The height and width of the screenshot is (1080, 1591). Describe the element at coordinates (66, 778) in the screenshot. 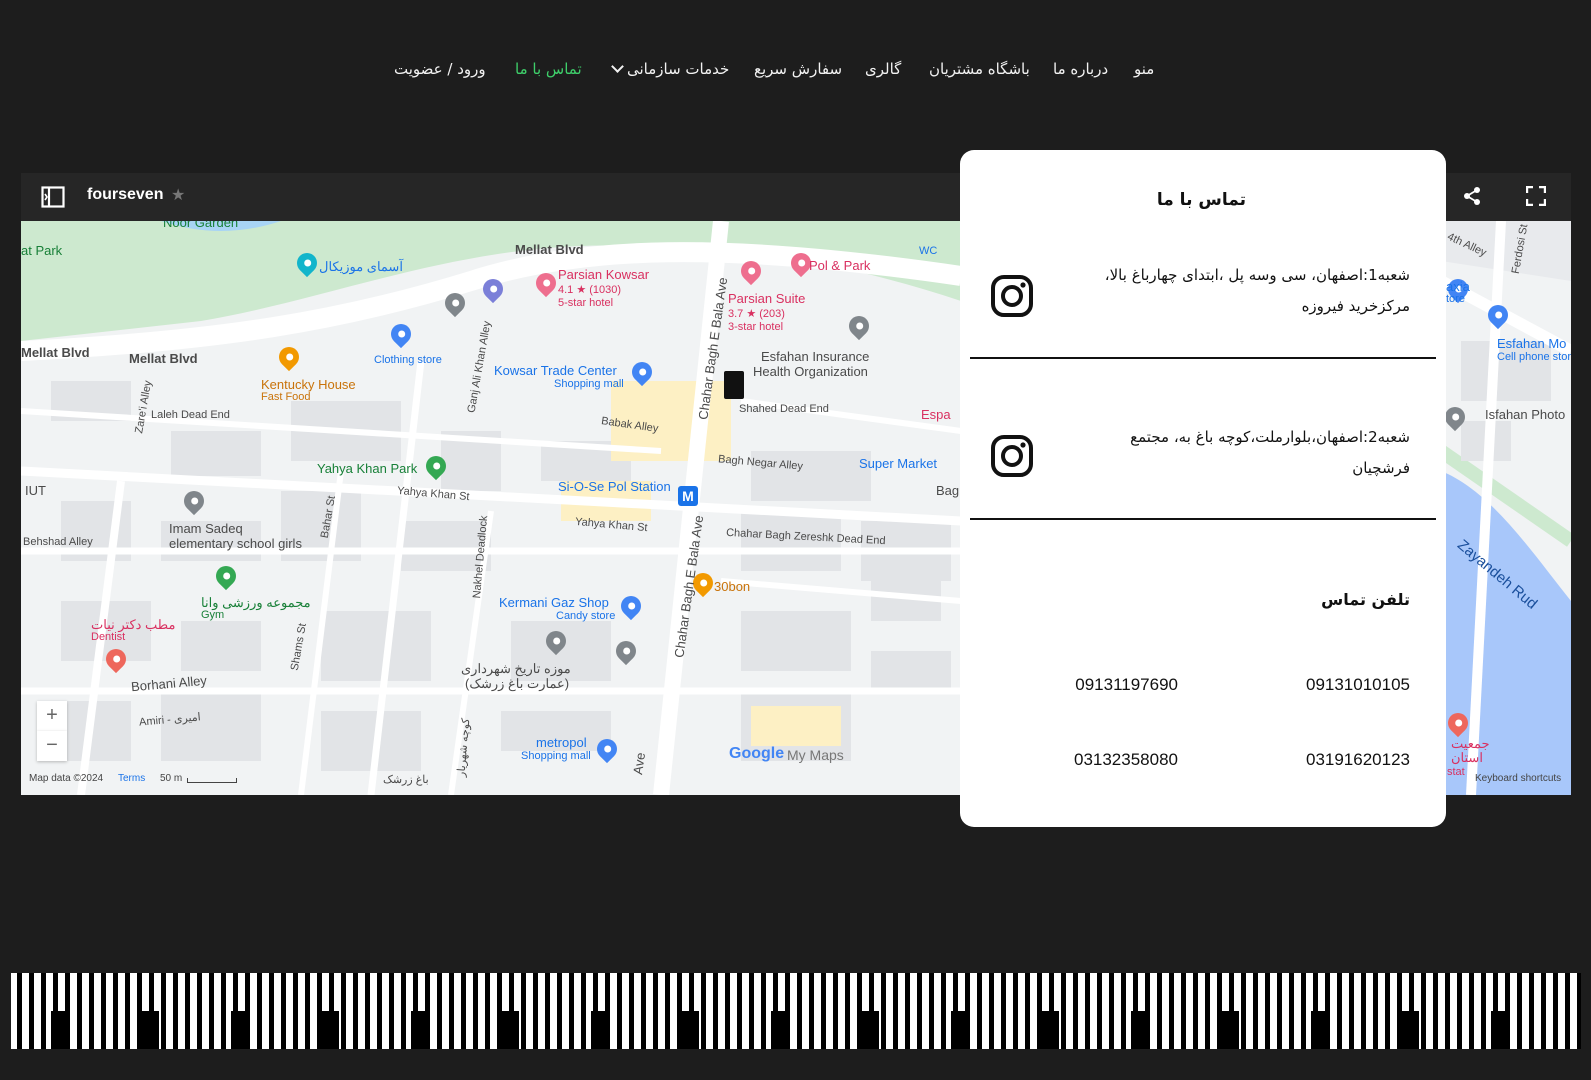

I see `map-attribution: Map data ©2024` at that location.